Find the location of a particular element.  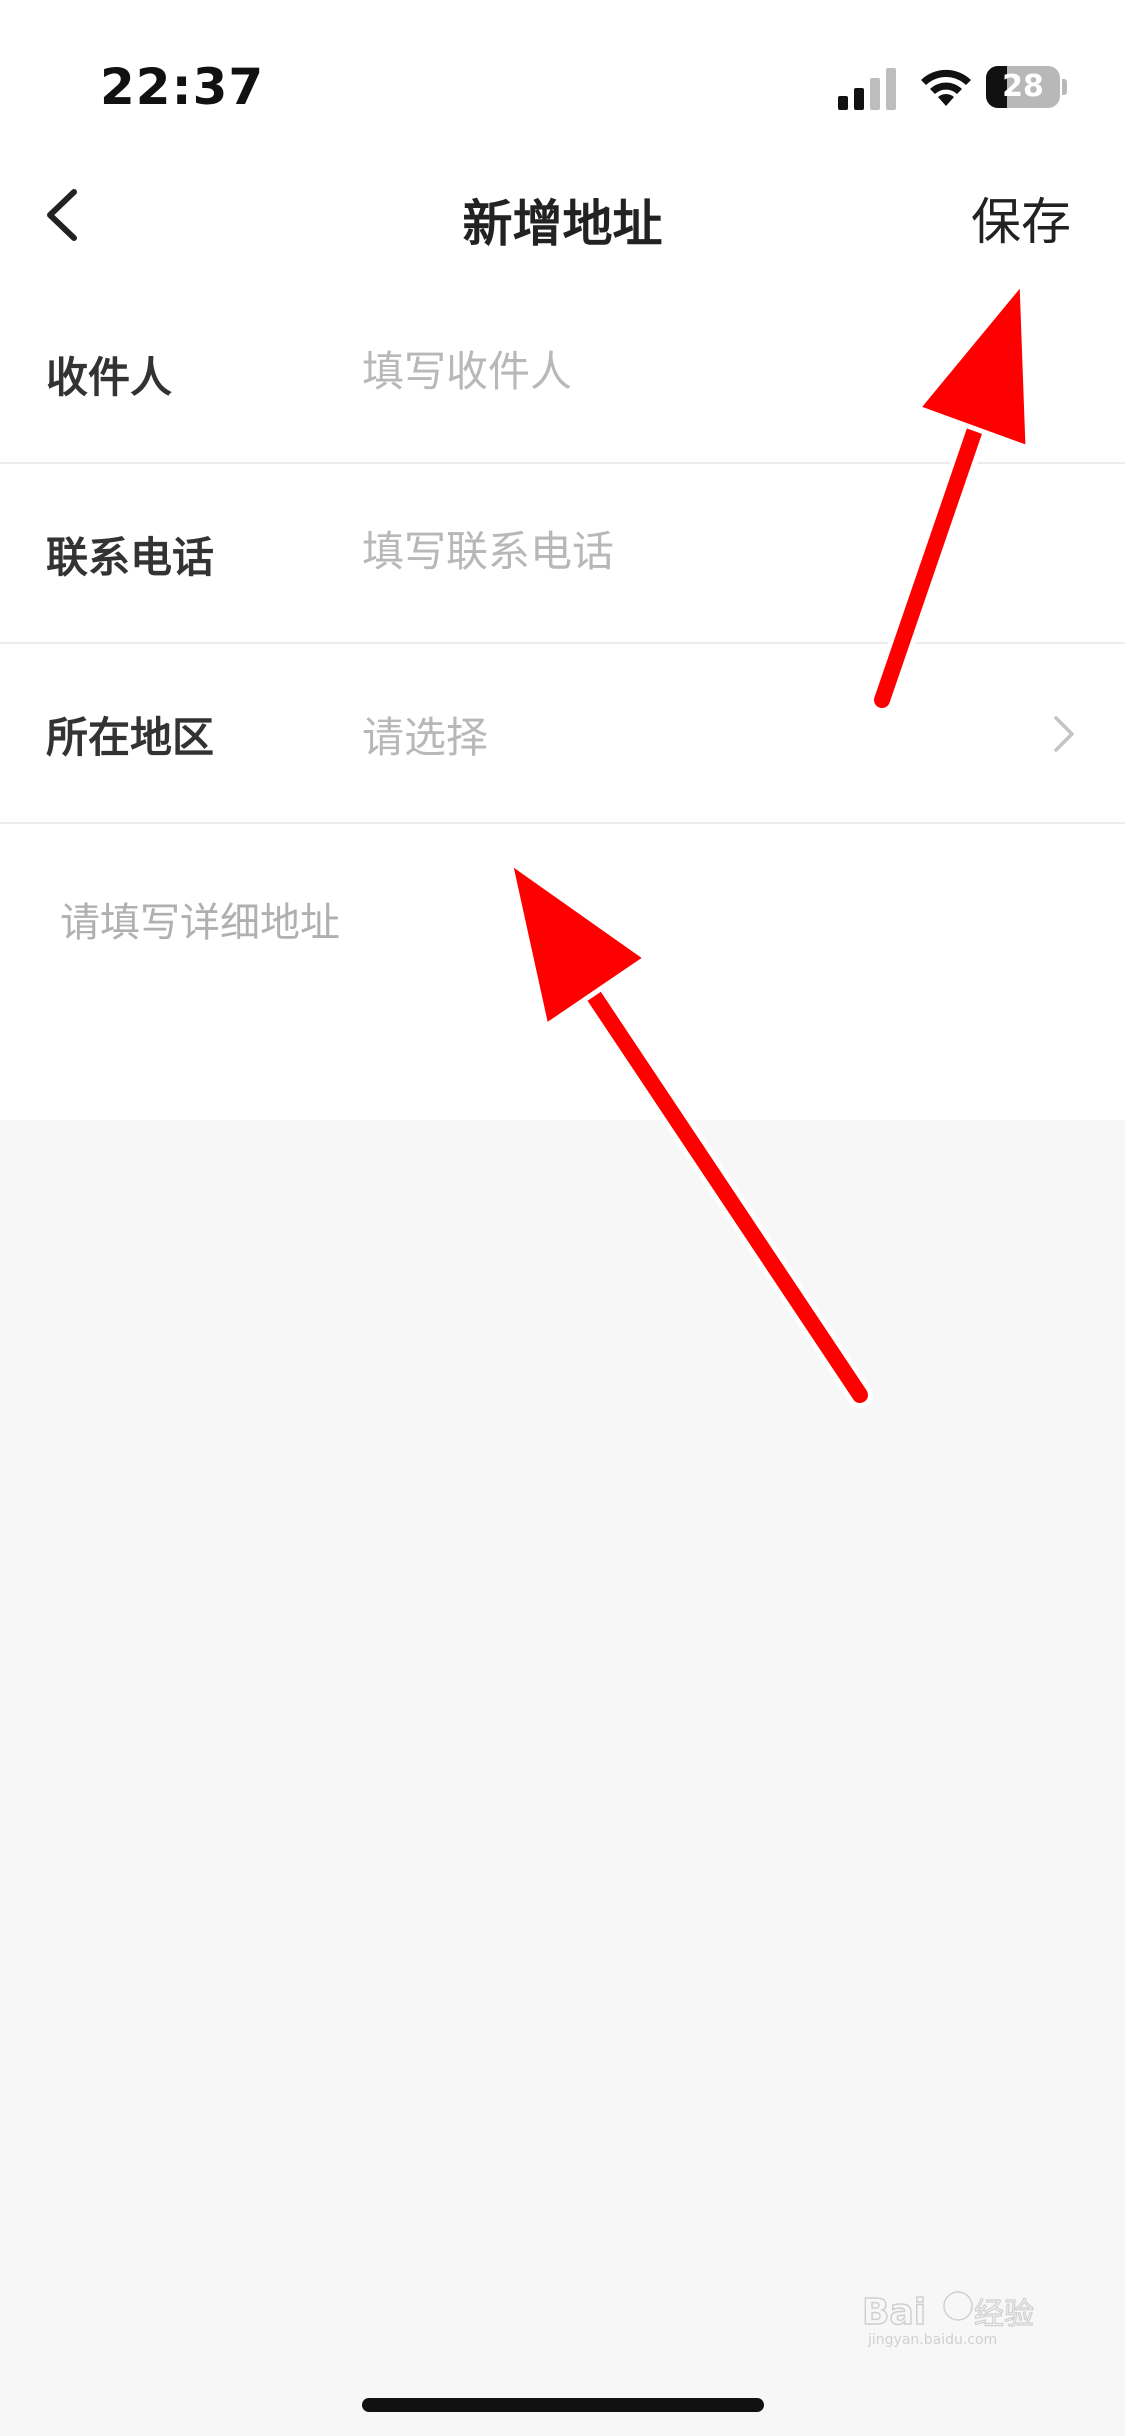

region-row: 所在地区 请选择 is located at coordinates (562, 733).